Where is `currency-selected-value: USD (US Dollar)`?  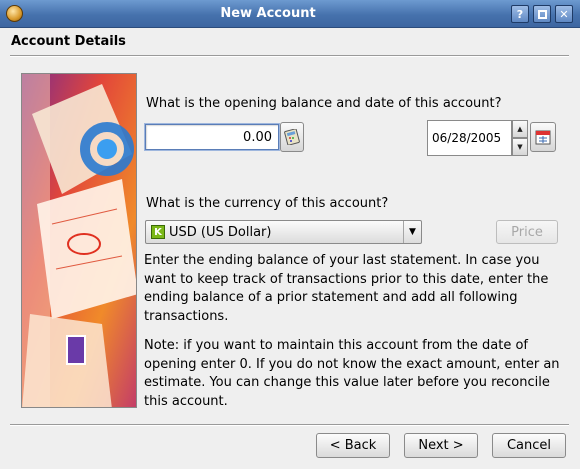
currency-selected-value: USD (US Dollar) is located at coordinates (220, 232).